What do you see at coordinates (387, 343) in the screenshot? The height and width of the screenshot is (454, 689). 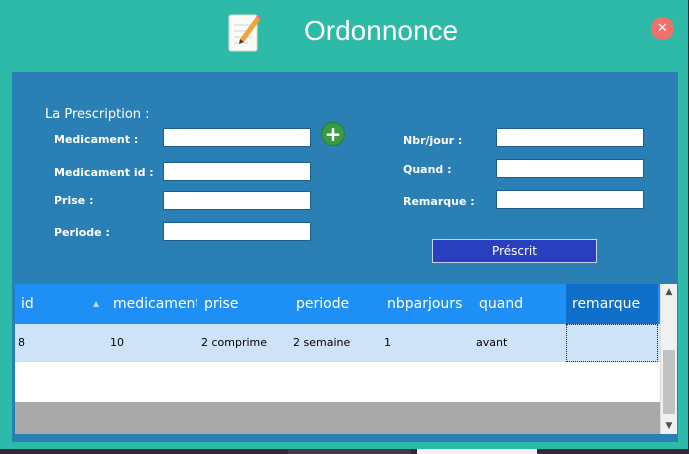 I see `cell-nbparjours: 1` at bounding box center [387, 343].